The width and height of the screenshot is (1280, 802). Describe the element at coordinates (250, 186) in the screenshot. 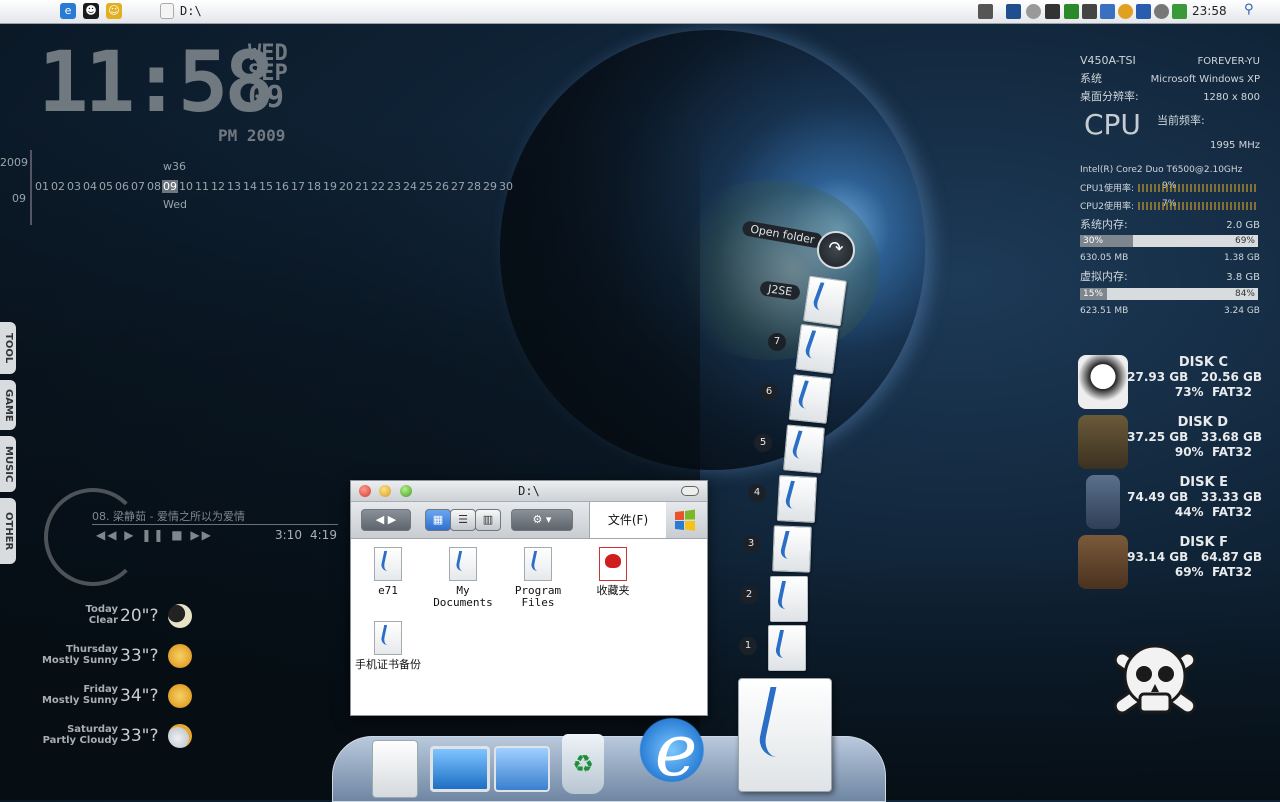

I see `calendar-day: 14` at that location.